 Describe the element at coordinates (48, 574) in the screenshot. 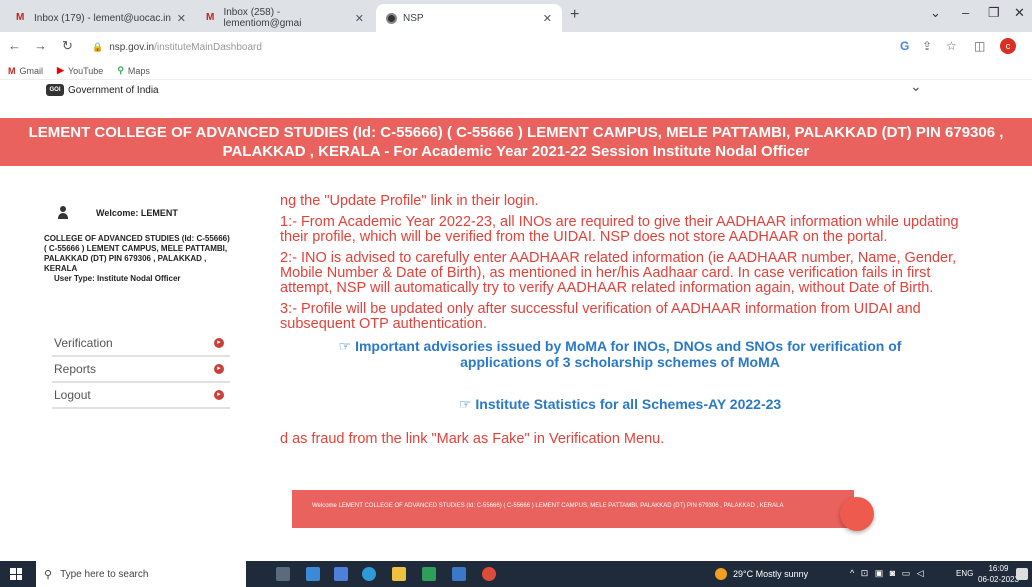

I see `search-icon: ⚲` at that location.